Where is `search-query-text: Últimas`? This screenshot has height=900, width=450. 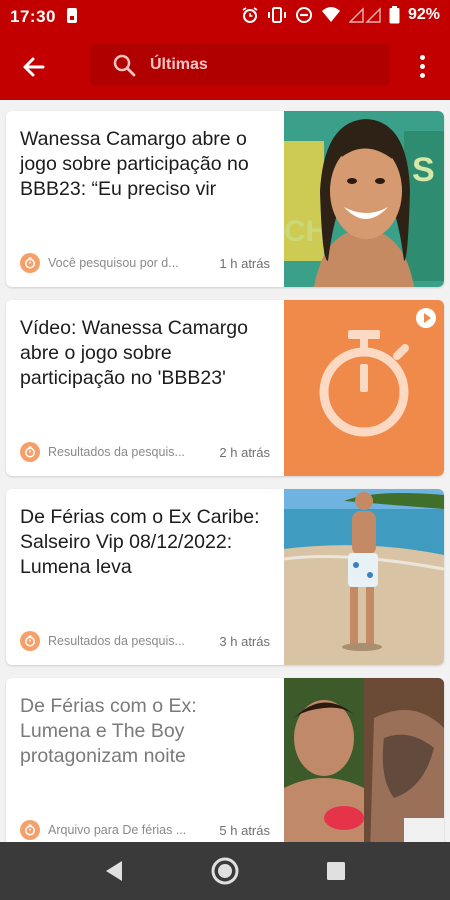
search-query-text: Últimas is located at coordinates (179, 64).